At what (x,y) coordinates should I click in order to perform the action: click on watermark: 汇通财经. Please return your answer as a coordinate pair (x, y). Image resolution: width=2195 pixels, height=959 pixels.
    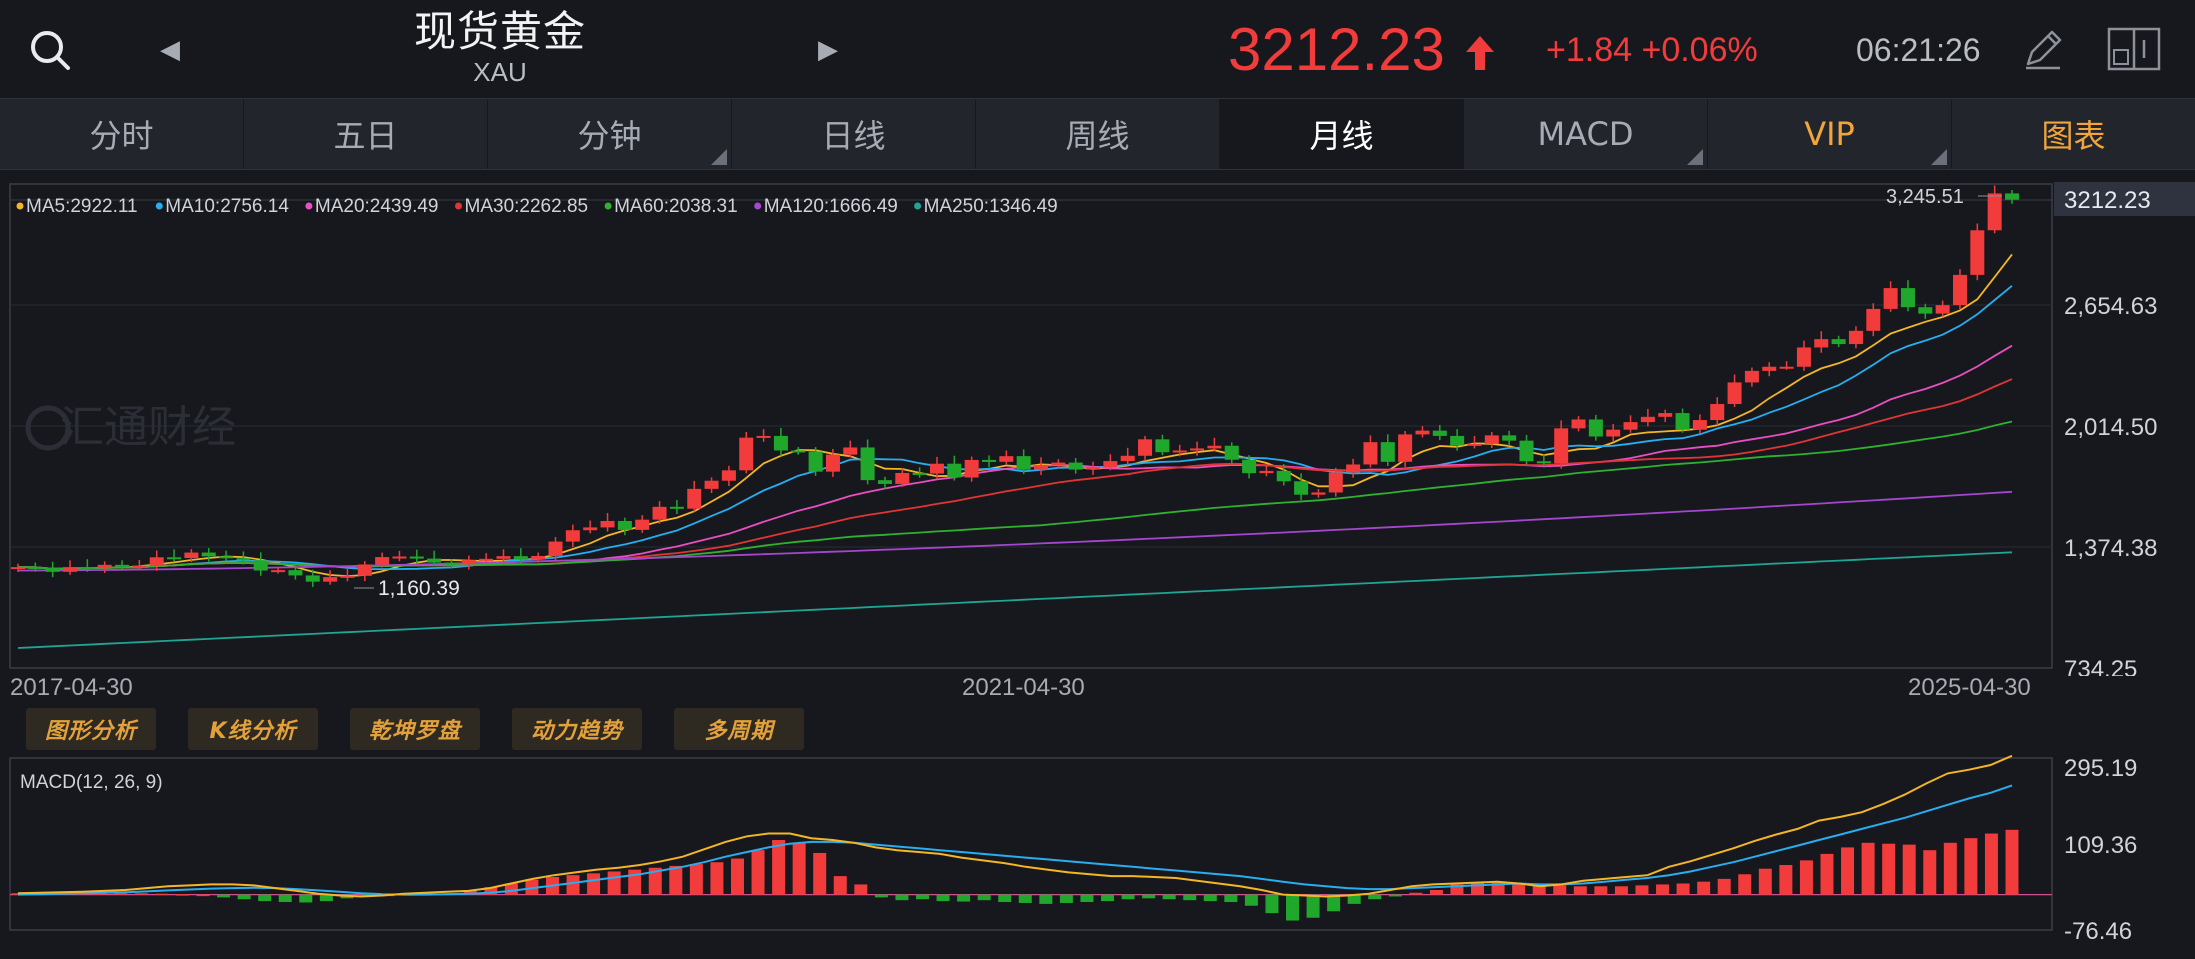
    Looking at the image, I should click on (148, 427).